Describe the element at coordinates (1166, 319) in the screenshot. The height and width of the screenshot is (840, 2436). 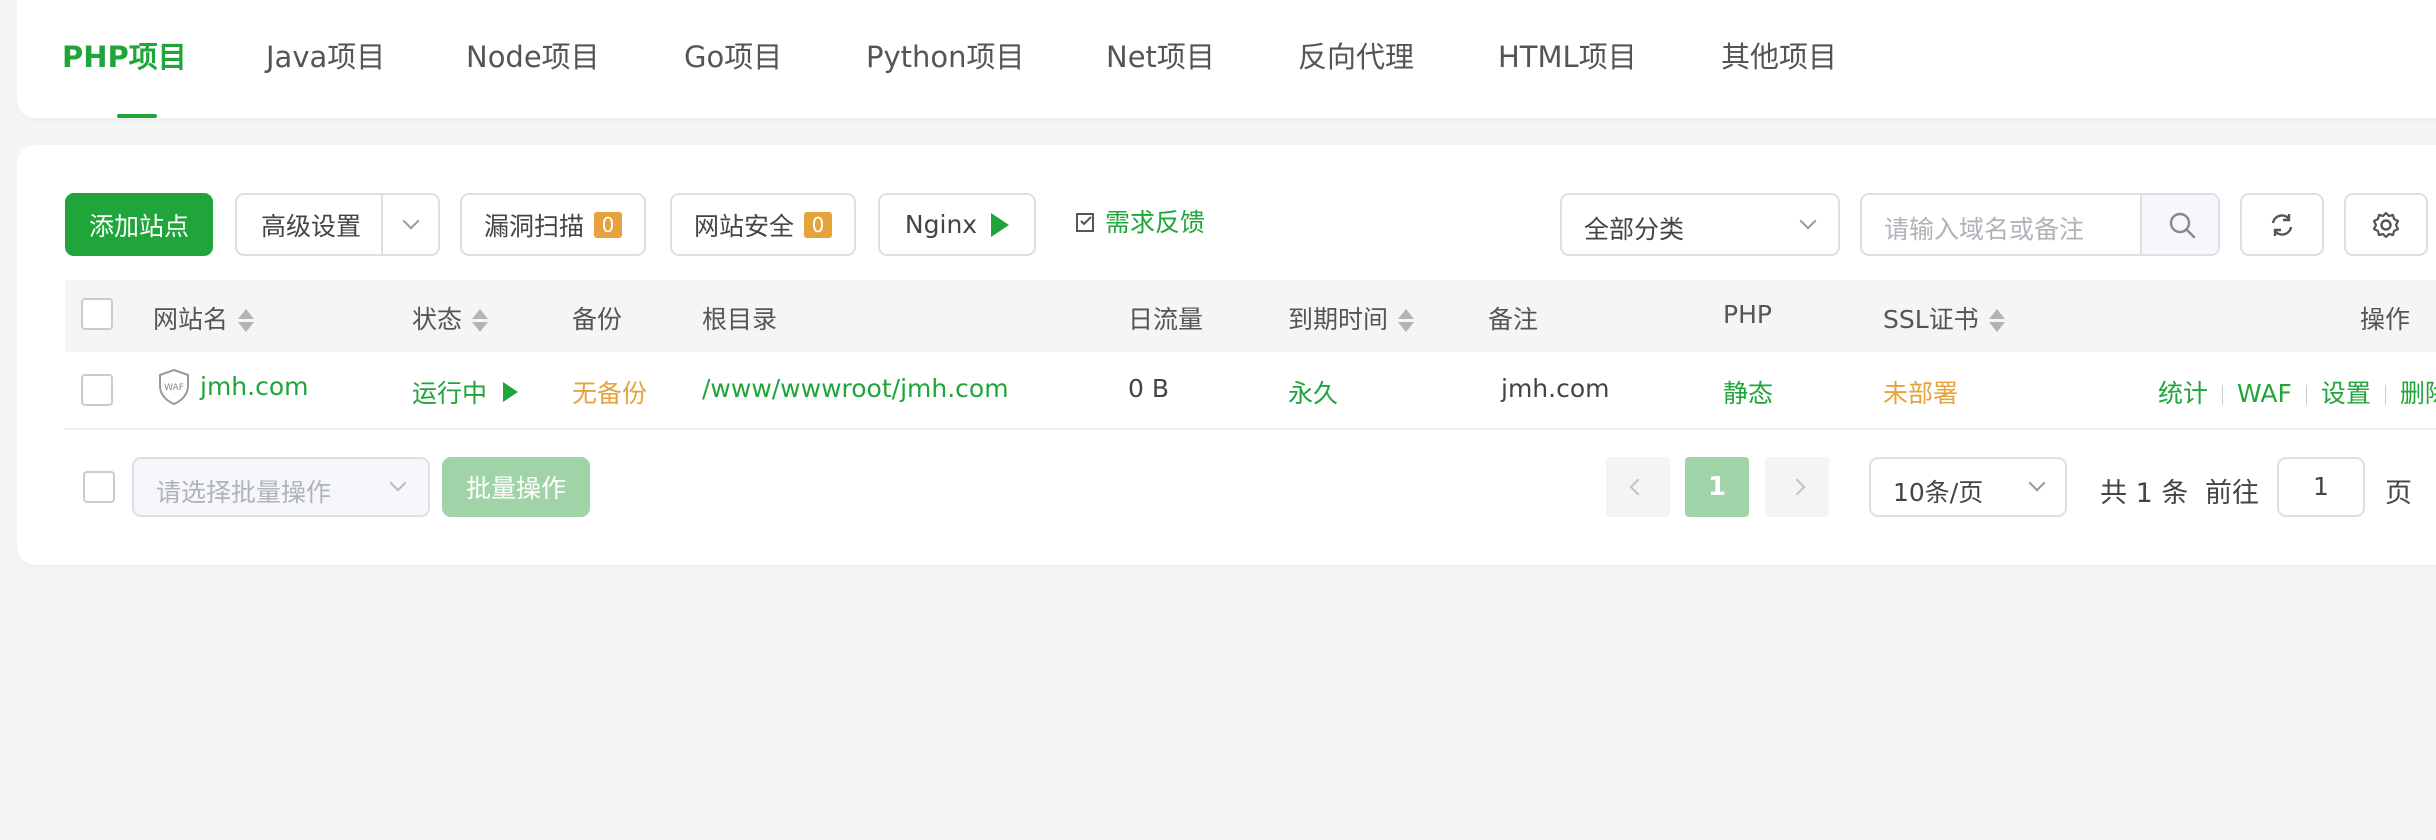
I see `col-traffic: 日流量` at that location.